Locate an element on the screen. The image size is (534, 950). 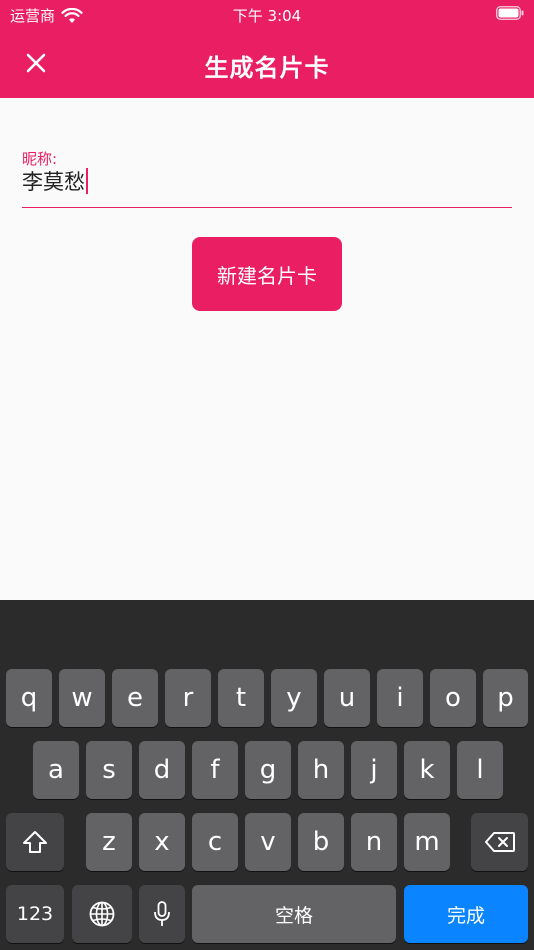
header: 运营商 下午 3:04 生成名片卡 is located at coordinates (267, 49).